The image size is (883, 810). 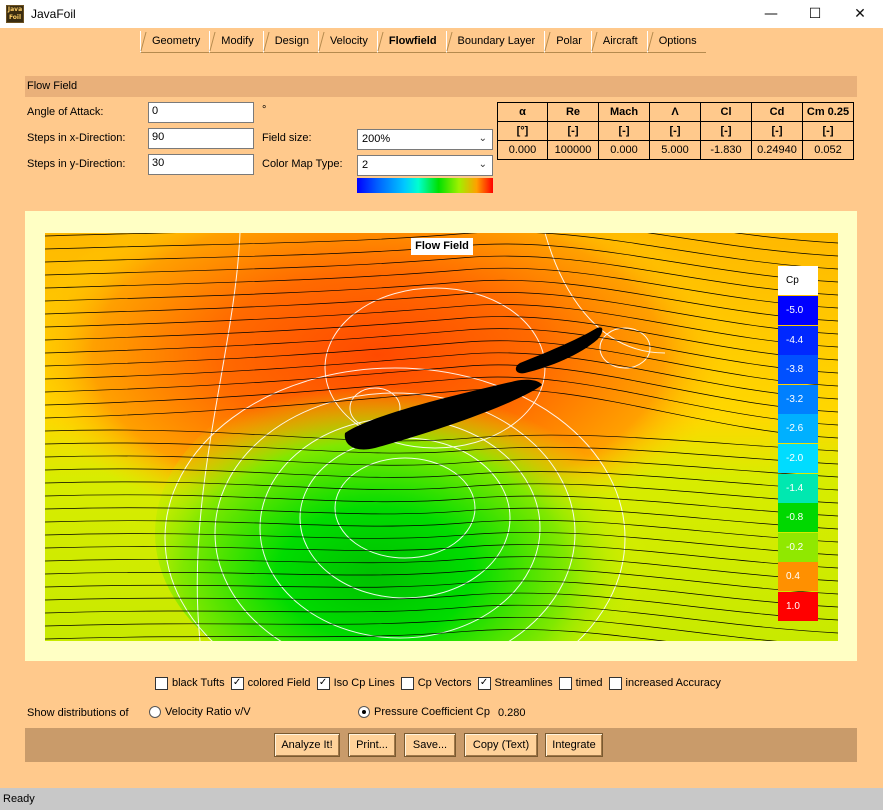 What do you see at coordinates (76, 138) in the screenshot?
I see `steps-x-label: Steps in x-Direction:` at bounding box center [76, 138].